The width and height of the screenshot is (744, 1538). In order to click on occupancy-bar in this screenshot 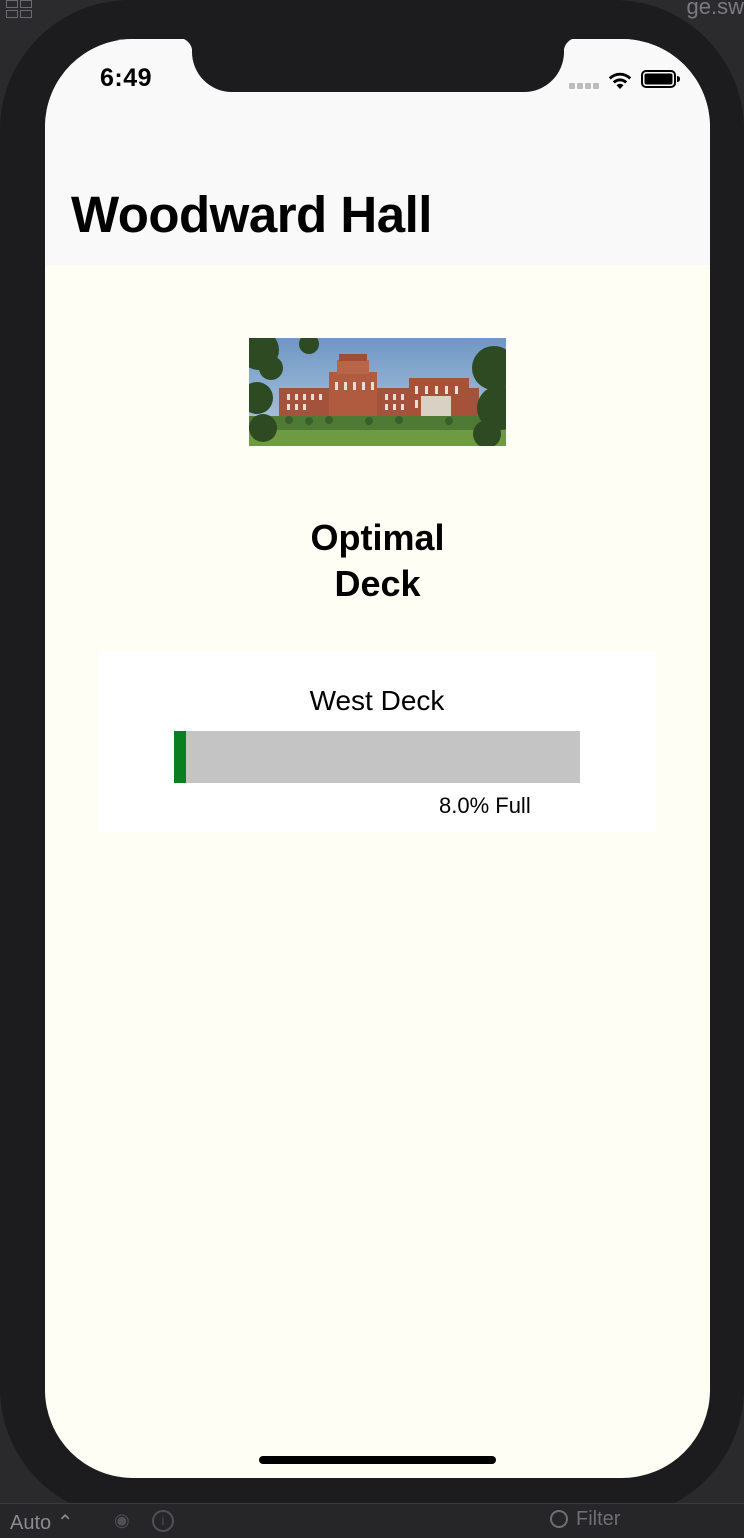, I will do `click(377, 757)`.